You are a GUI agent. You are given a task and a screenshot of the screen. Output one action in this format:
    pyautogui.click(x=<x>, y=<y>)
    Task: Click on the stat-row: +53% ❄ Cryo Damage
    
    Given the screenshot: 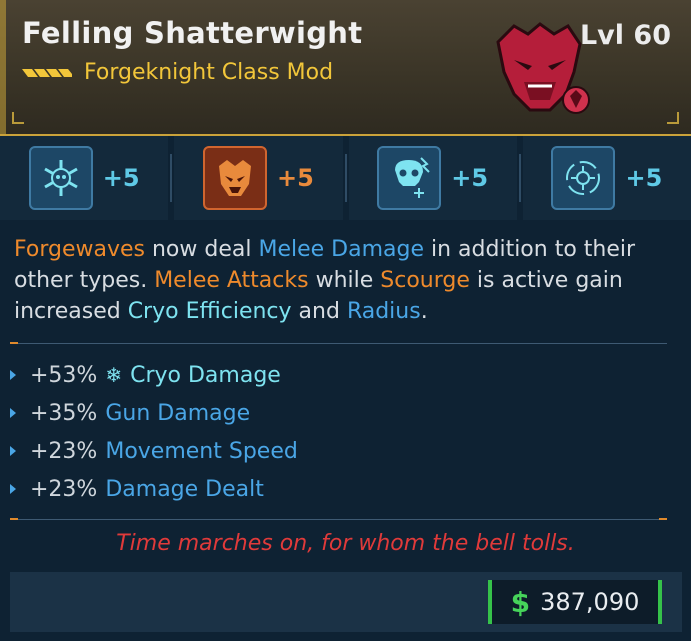 What is the action you would take?
    pyautogui.click(x=340, y=375)
    